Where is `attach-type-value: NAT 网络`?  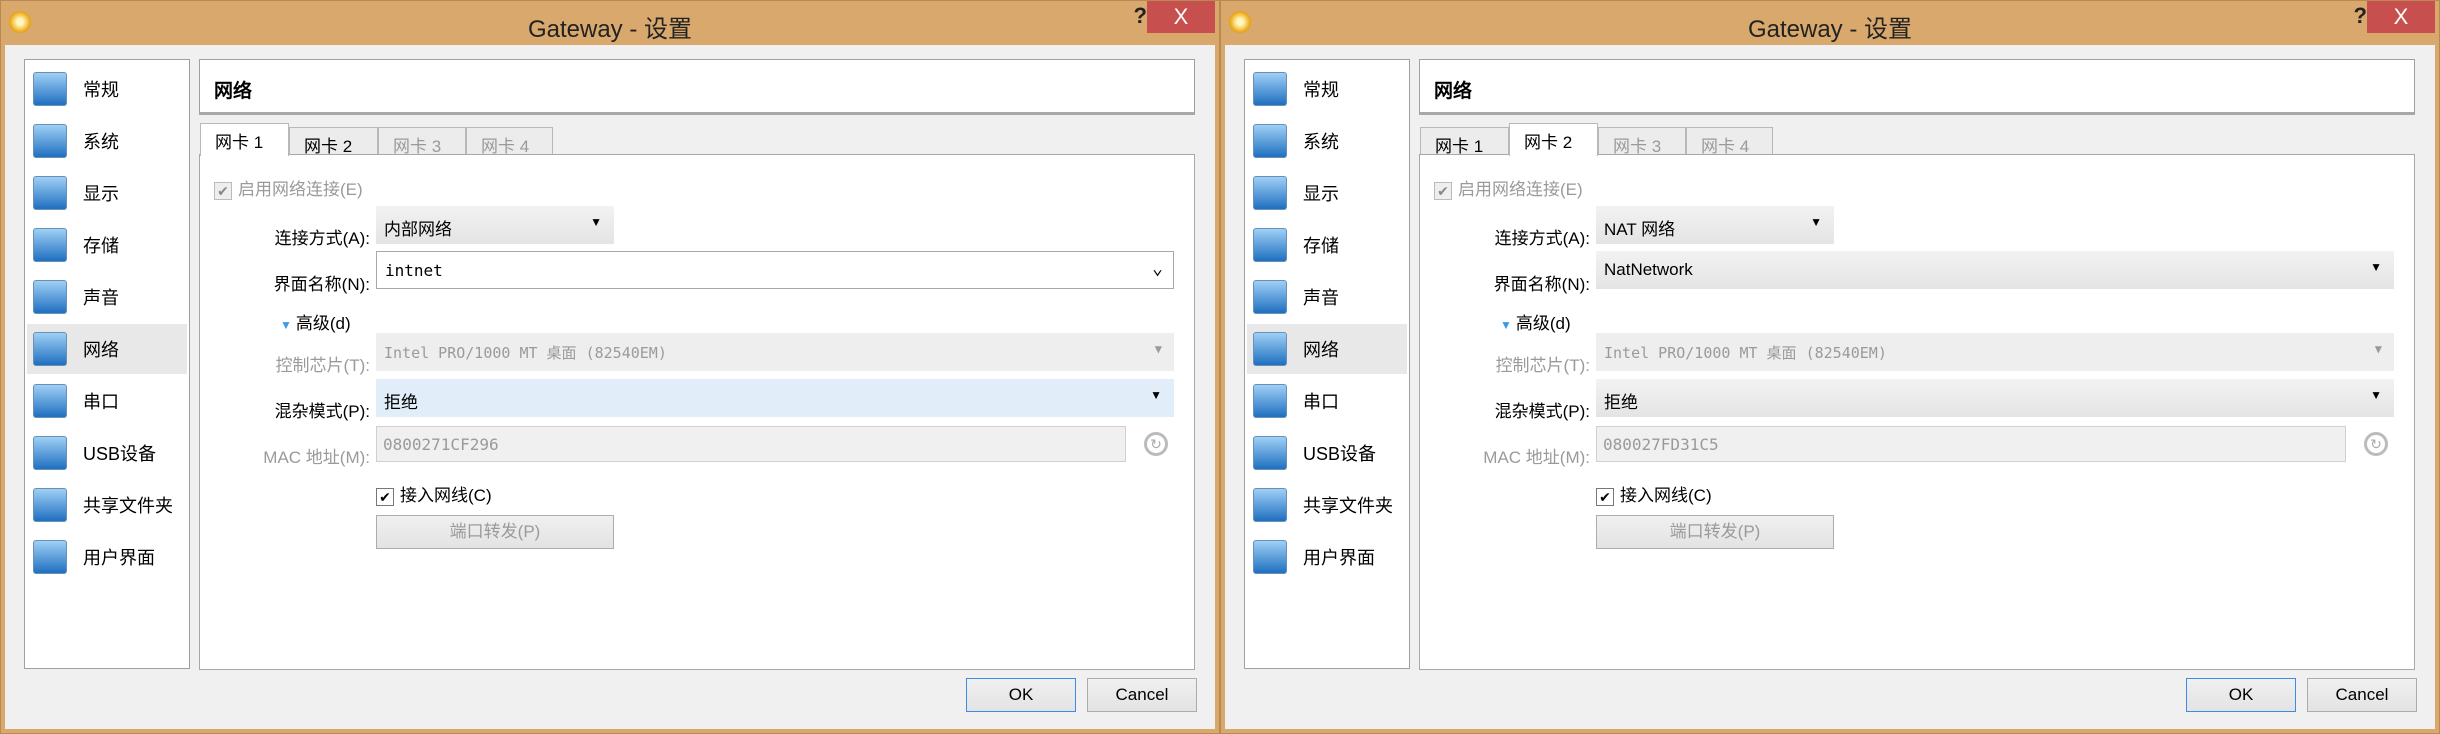 attach-type-value: NAT 网络 is located at coordinates (1640, 229).